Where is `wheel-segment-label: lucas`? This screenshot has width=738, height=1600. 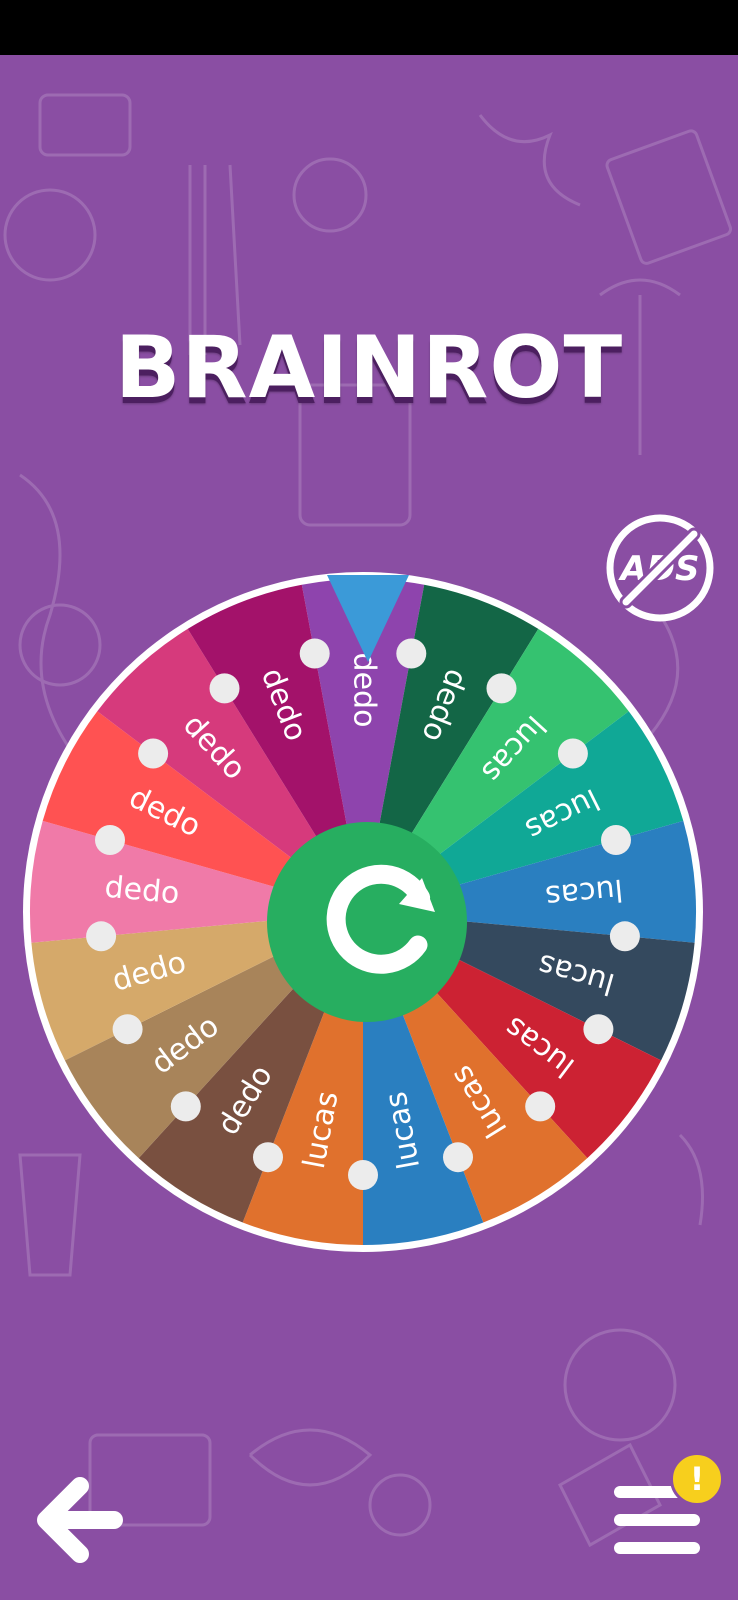 wheel-segment-label: lucas is located at coordinates (584, 892).